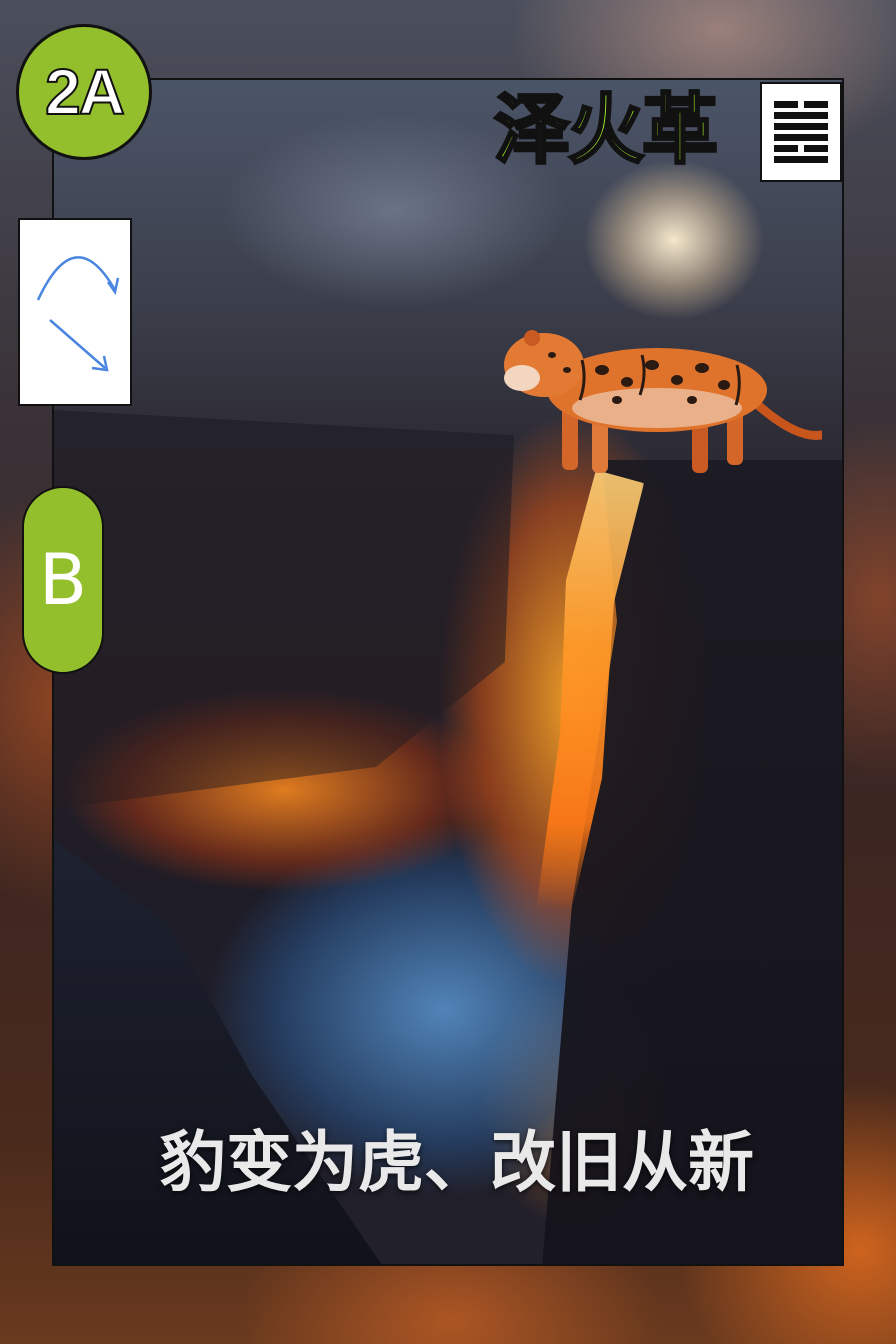  I want to click on level-badge: 2A, so click(84, 92).